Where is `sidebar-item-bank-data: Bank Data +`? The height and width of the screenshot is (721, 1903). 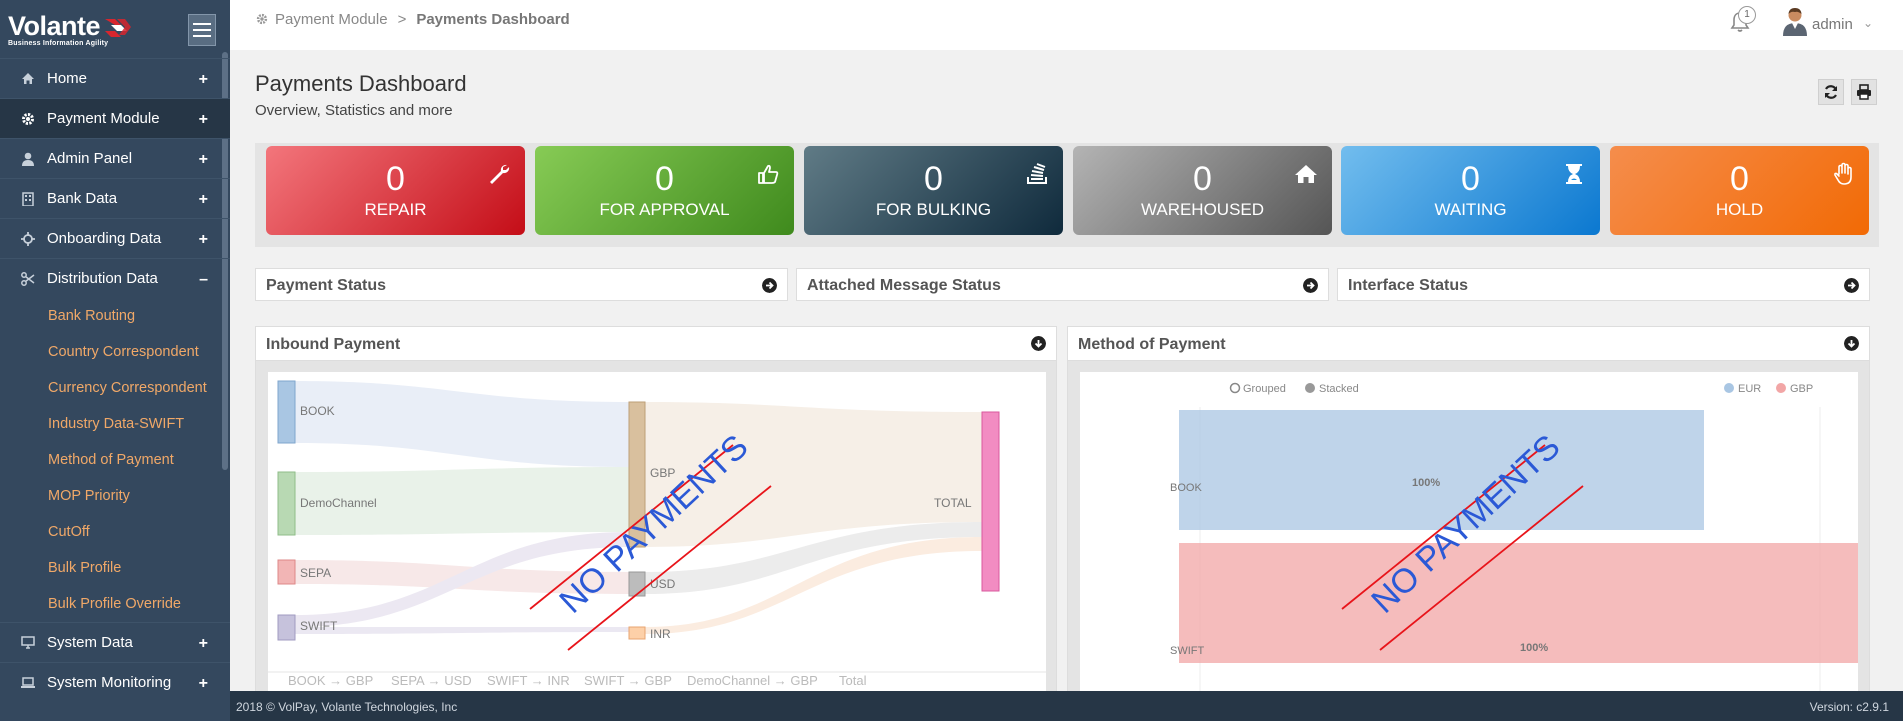 sidebar-item-bank-data: Bank Data + is located at coordinates (115, 198).